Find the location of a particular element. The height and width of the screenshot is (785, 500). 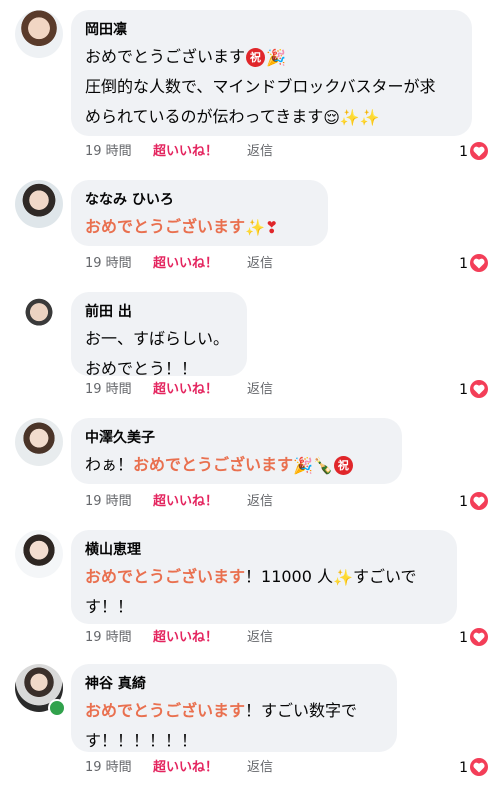

comment-text: わぁ！おめでとうございます🎉🍾 祝 is located at coordinates (236, 465).